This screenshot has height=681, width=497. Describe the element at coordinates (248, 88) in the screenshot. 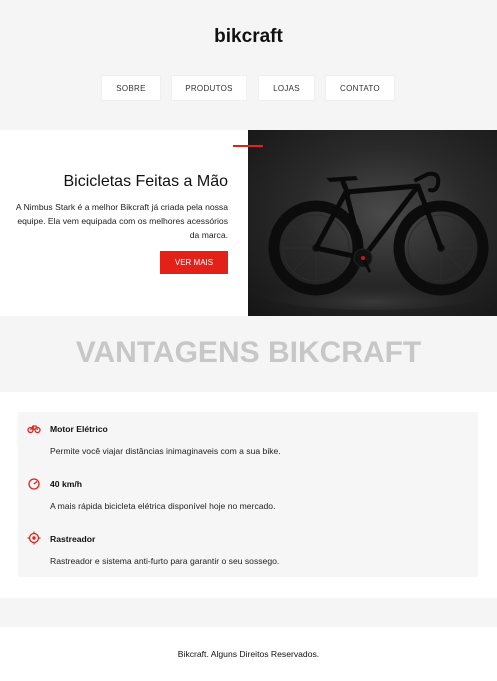

I see `main-nav: Sobre Produtos Lojas Contato` at that location.